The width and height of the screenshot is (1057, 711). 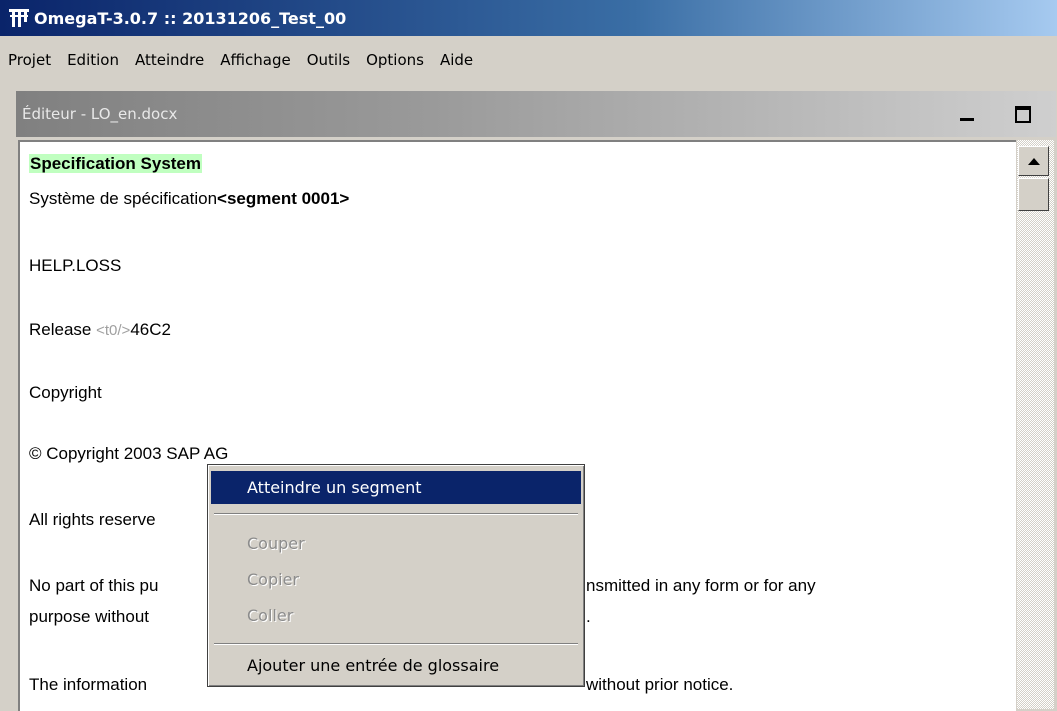 What do you see at coordinates (967, 113) in the screenshot?
I see `minimize-icon` at bounding box center [967, 113].